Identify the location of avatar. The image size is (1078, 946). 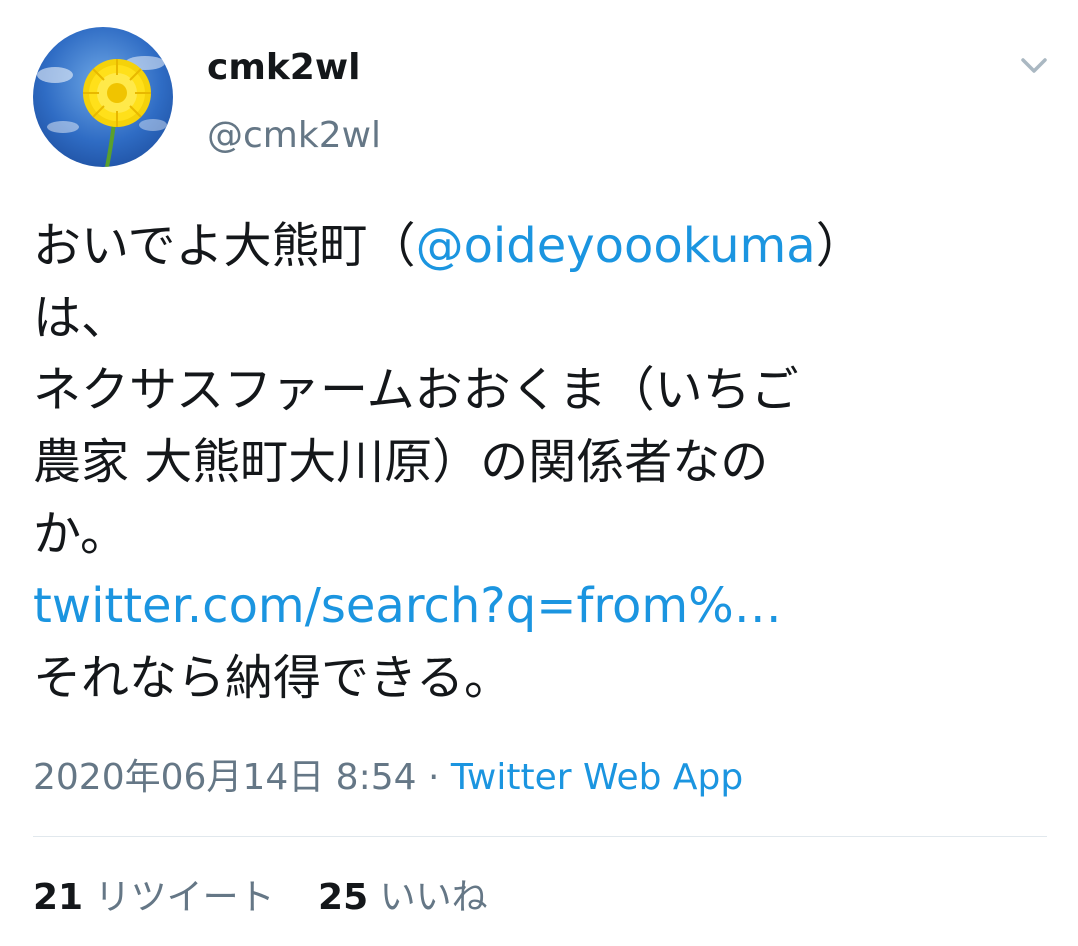
(103, 97).